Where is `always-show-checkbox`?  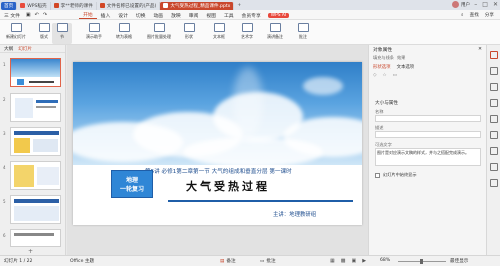 always-show-checkbox is located at coordinates (377, 175).